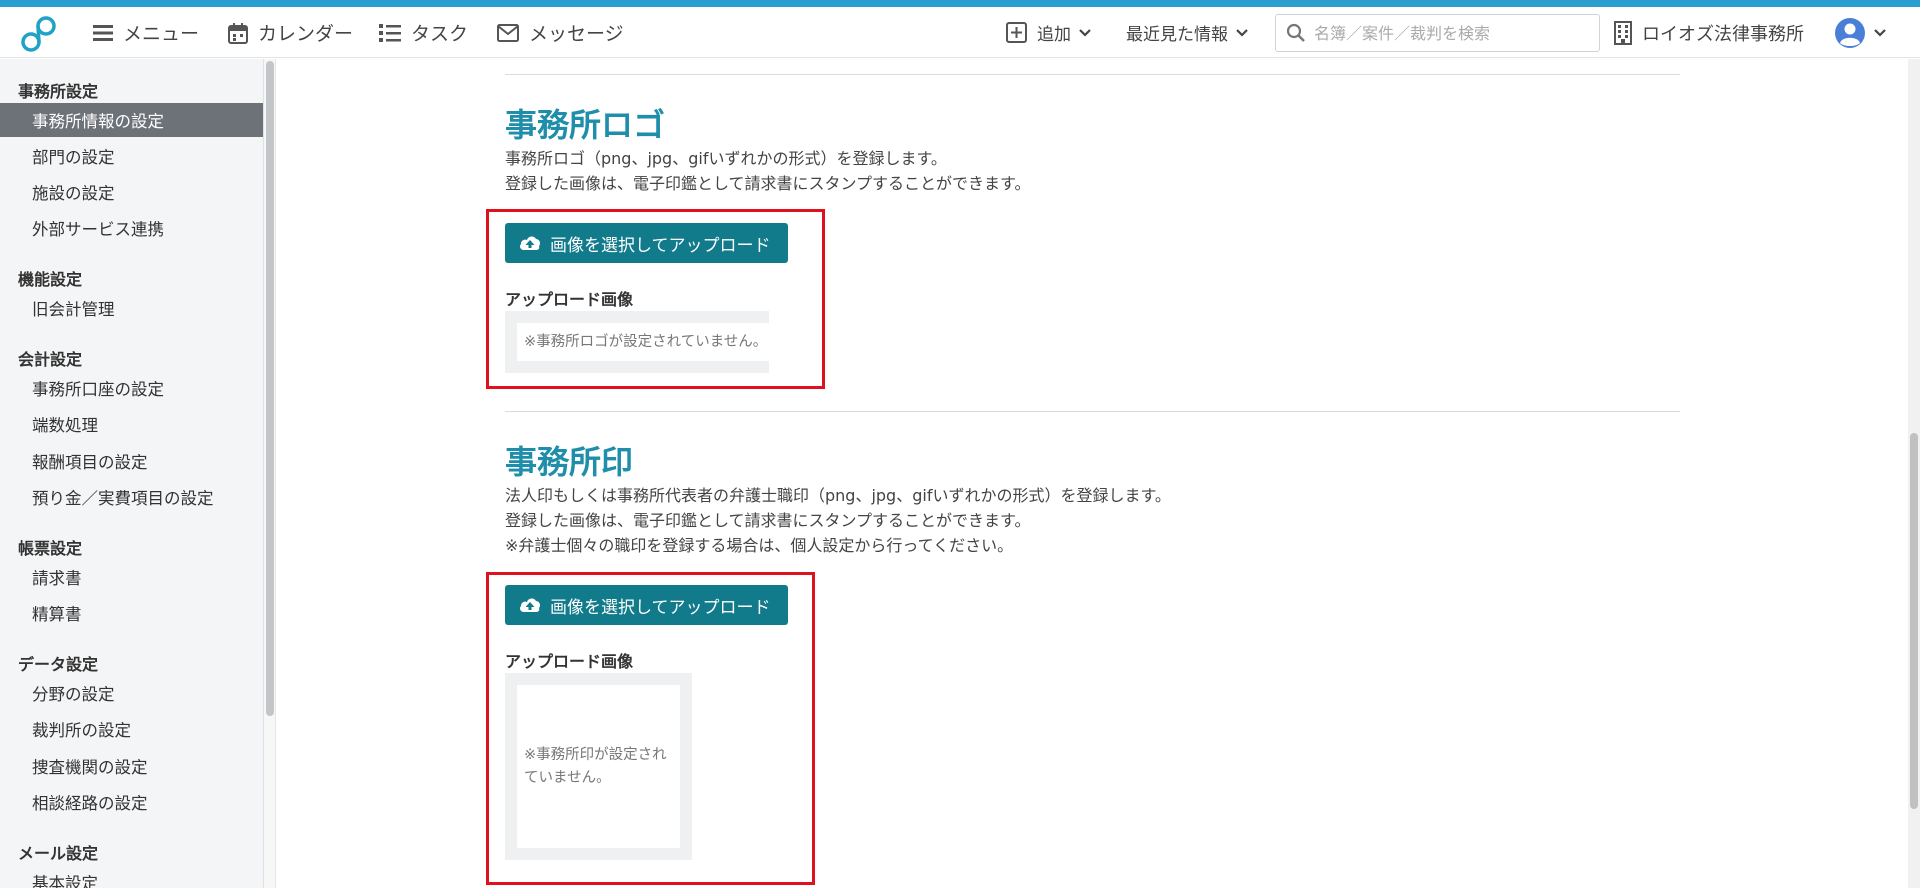 Image resolution: width=1920 pixels, height=888 pixels. What do you see at coordinates (50, 548) in the screenshot?
I see `sidebar-section-forms: 帳票設定` at bounding box center [50, 548].